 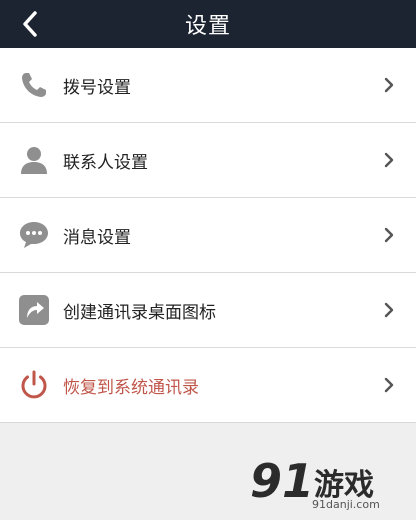 I want to click on settings-item-label: 拨号设置, so click(x=97, y=87).